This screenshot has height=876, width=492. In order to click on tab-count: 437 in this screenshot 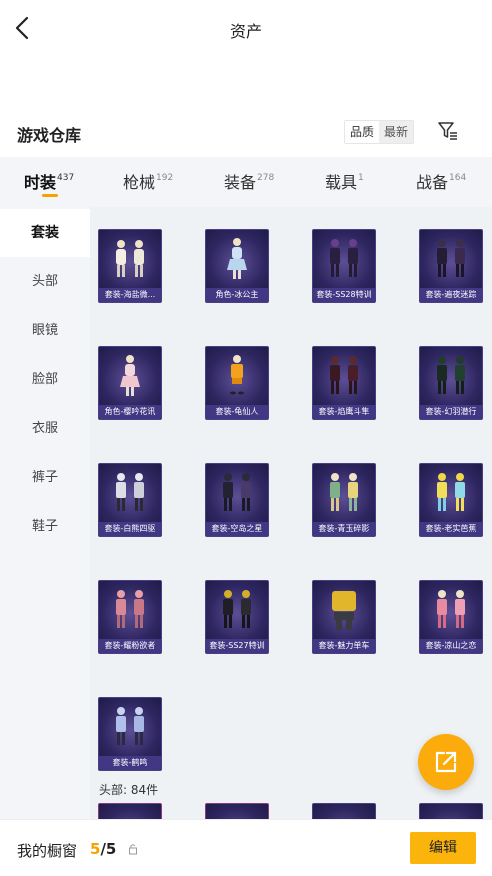, I will do `click(66, 178)`.